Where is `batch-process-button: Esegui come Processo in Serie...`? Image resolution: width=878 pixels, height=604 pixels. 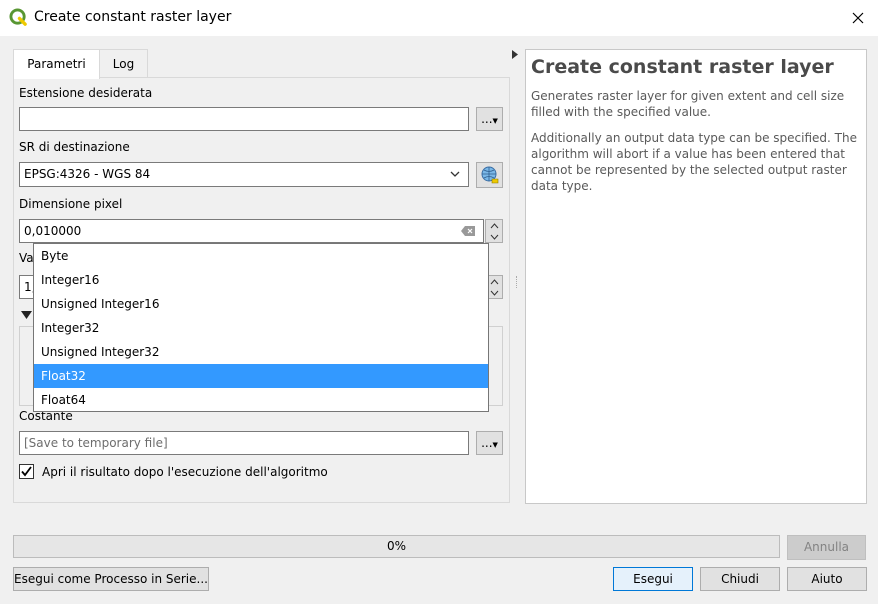 batch-process-button: Esegui come Processo in Serie... is located at coordinates (111, 579).